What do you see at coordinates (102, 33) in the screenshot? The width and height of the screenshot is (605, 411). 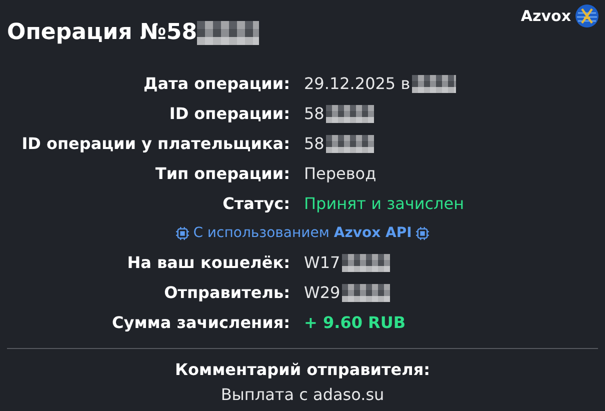 I see `page-title: Операция №58` at bounding box center [102, 33].